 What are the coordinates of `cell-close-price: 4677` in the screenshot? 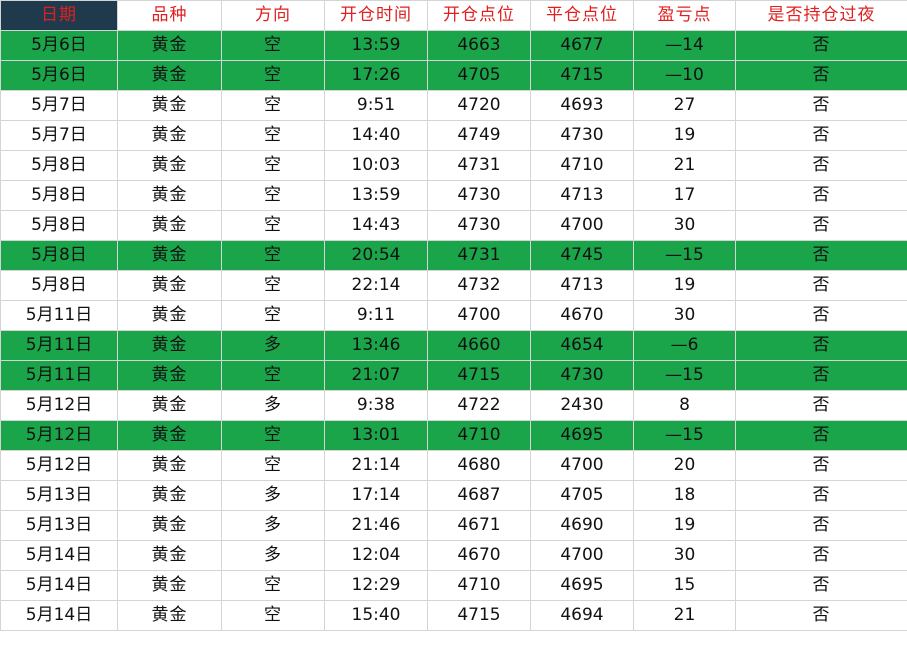 It's located at (582, 45).